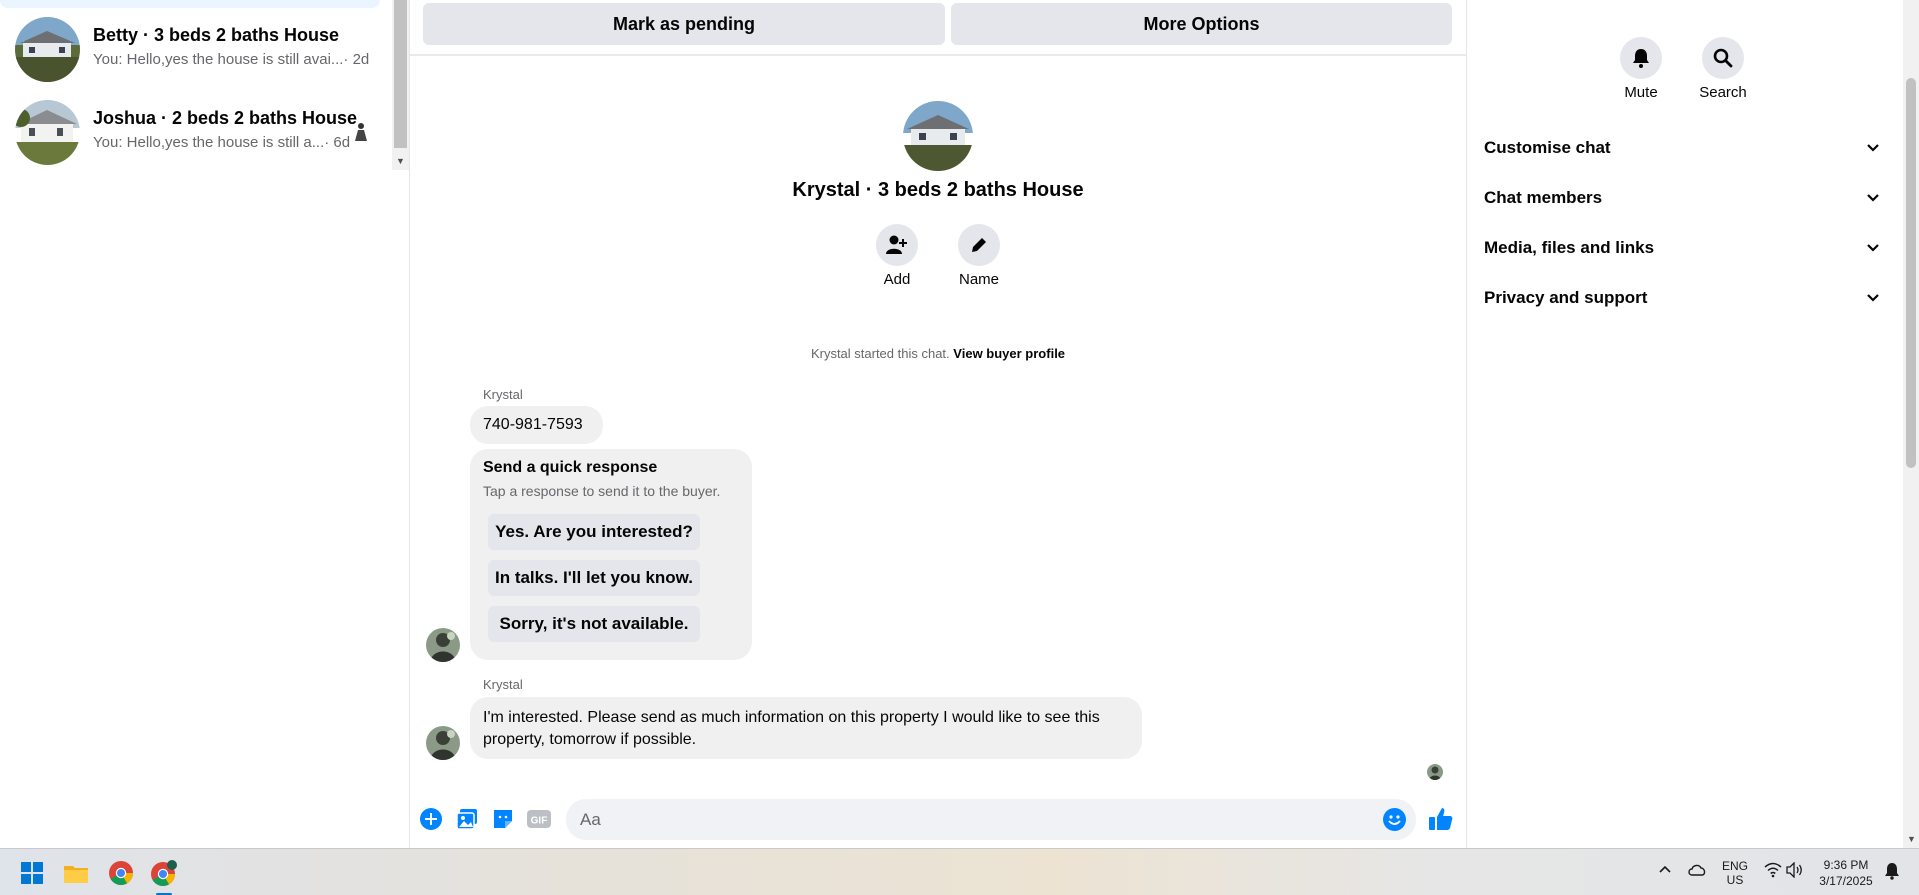 The height and width of the screenshot is (895, 1919). What do you see at coordinates (216, 35) in the screenshot?
I see `conversation-title: Betty · 3 beds 2 baths House` at bounding box center [216, 35].